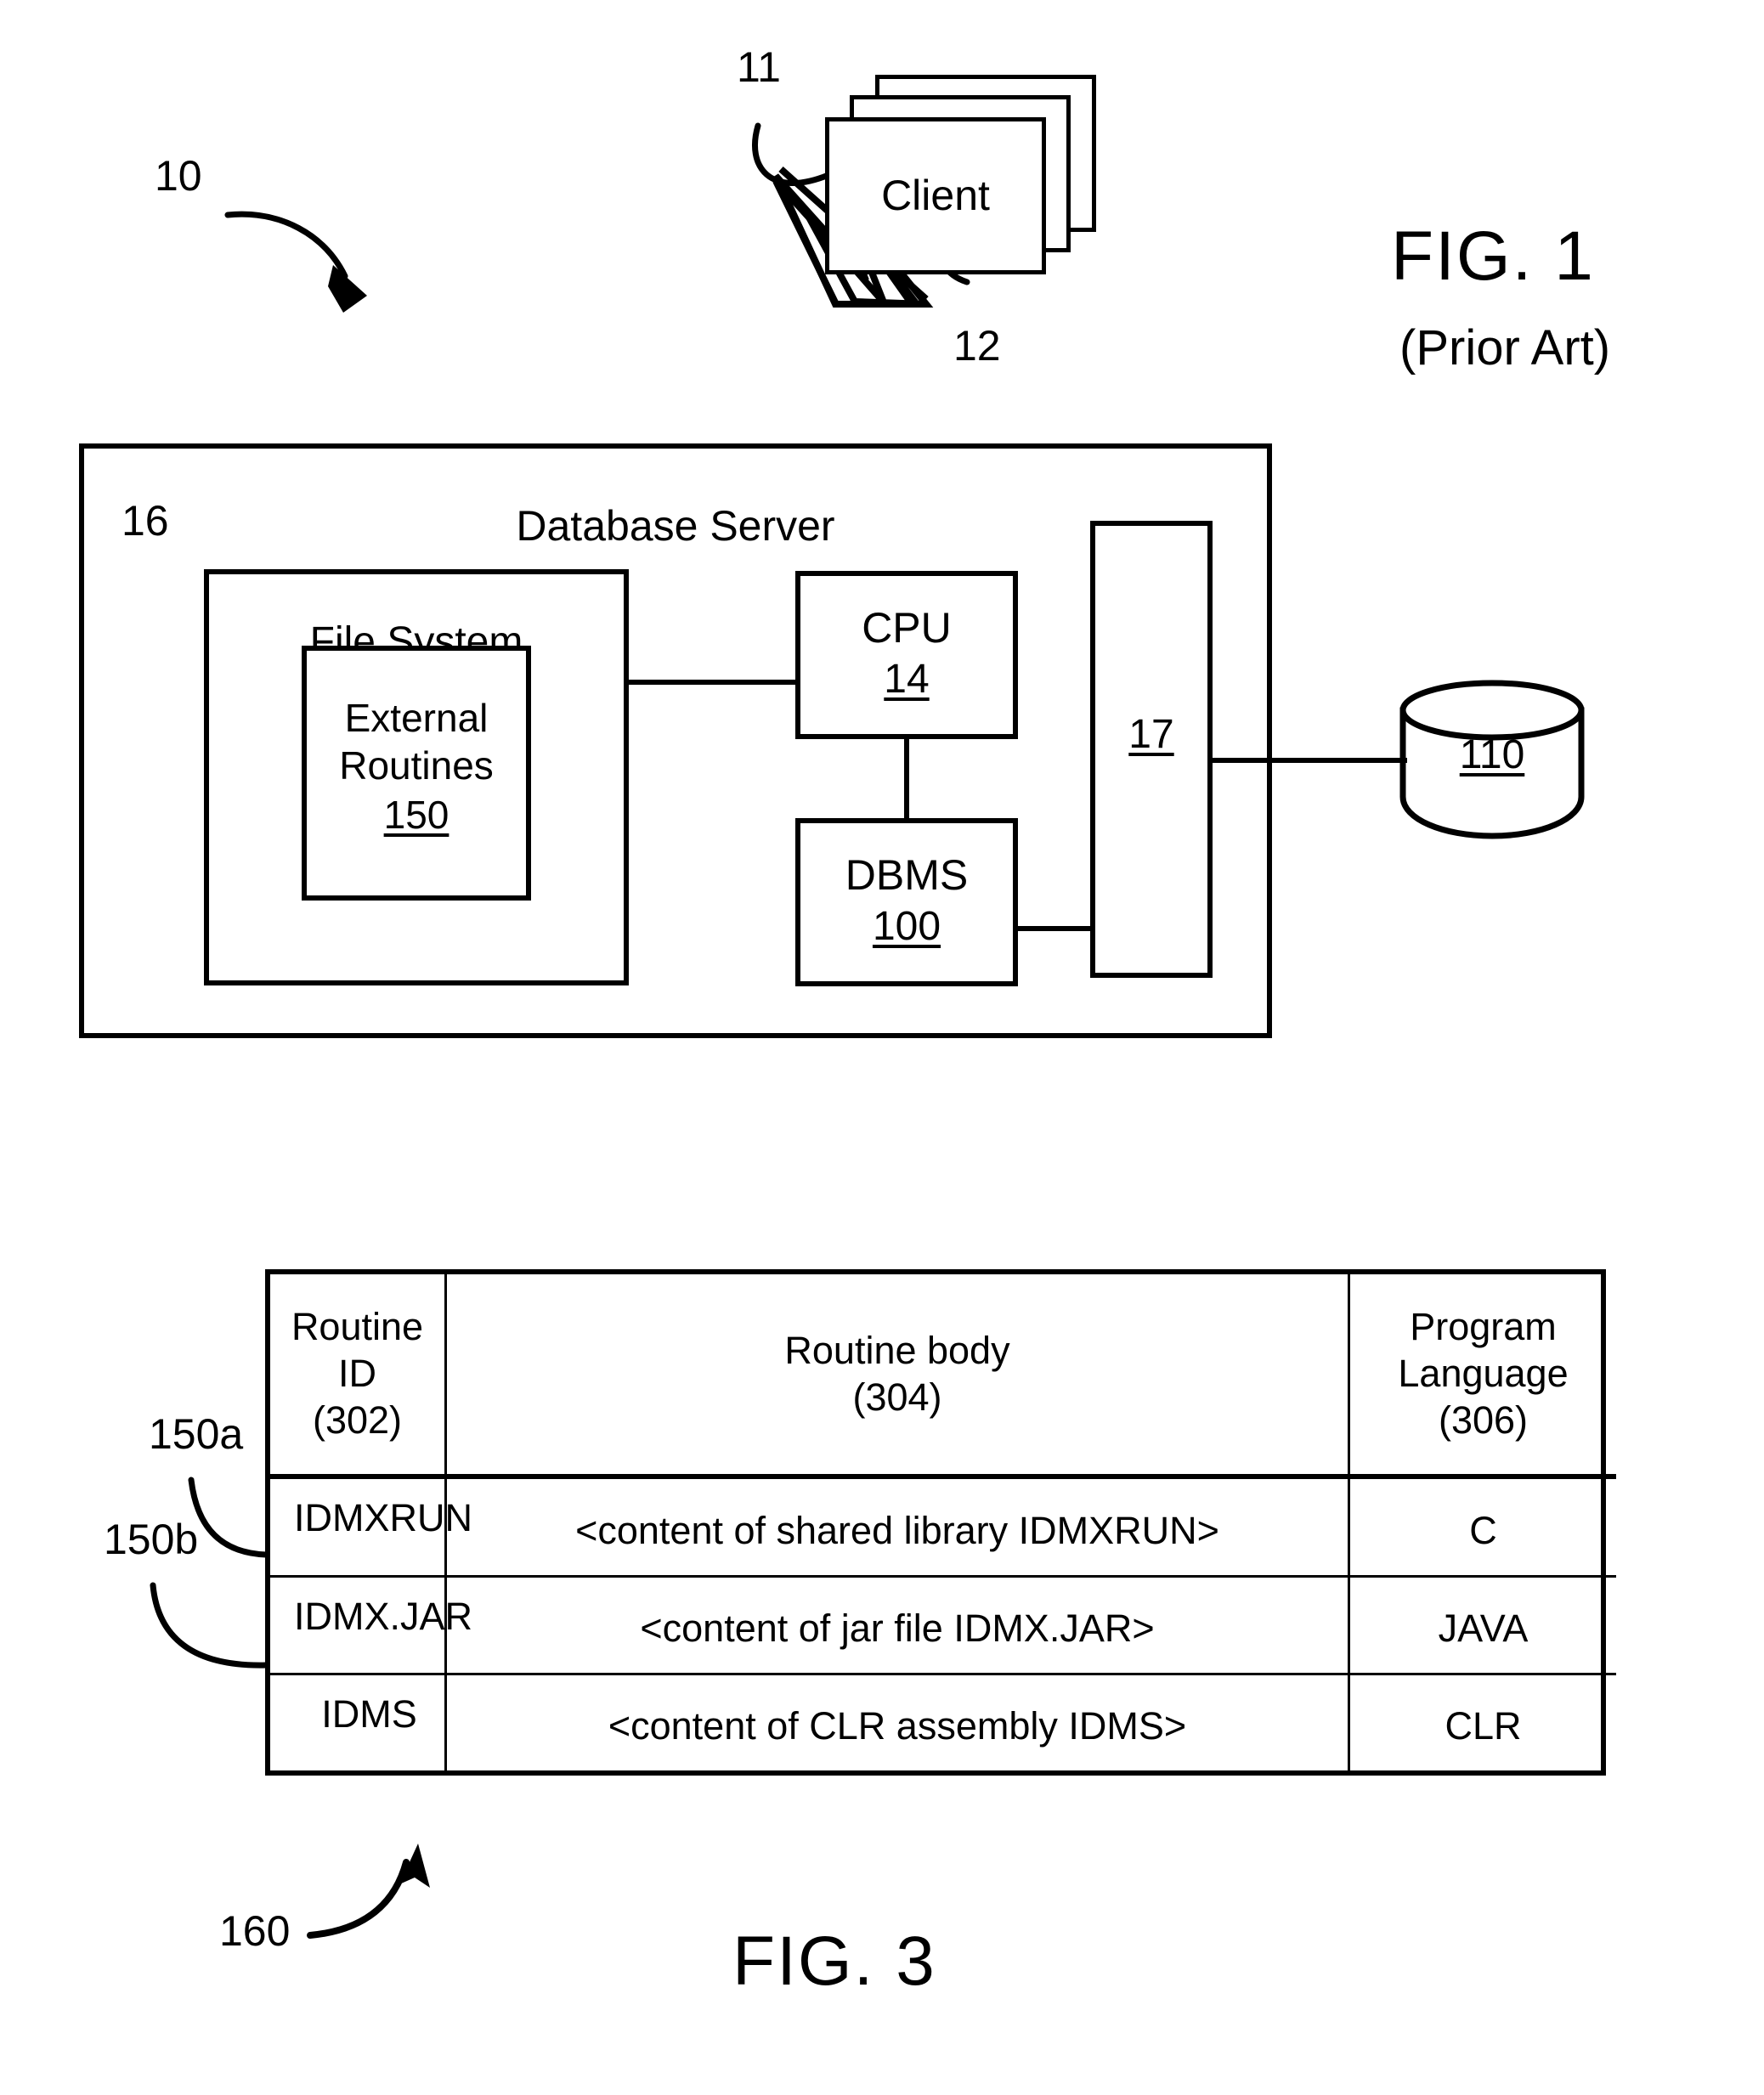 The height and width of the screenshot is (2095, 1764). Describe the element at coordinates (897, 1397) in the screenshot. I see `column-header-routine-body-ref: (304)` at that location.